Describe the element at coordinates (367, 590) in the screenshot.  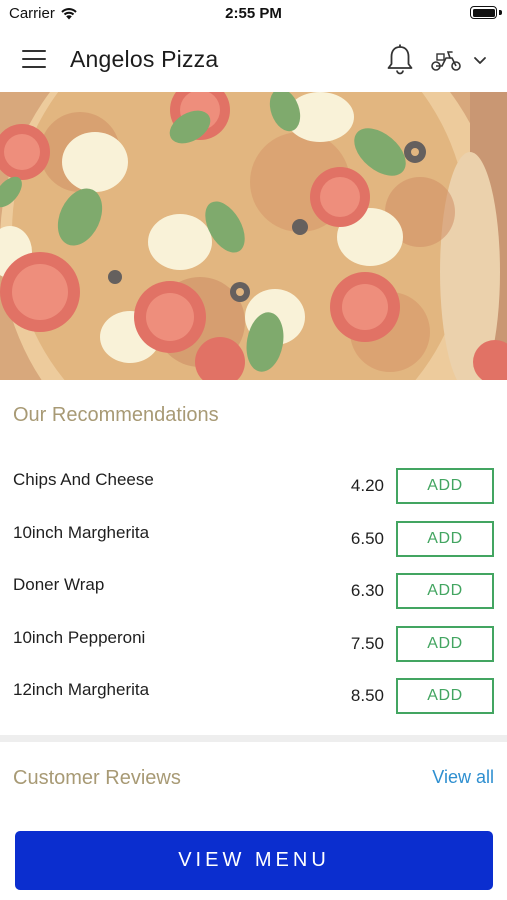
I see `item-price: 6.30` at that location.